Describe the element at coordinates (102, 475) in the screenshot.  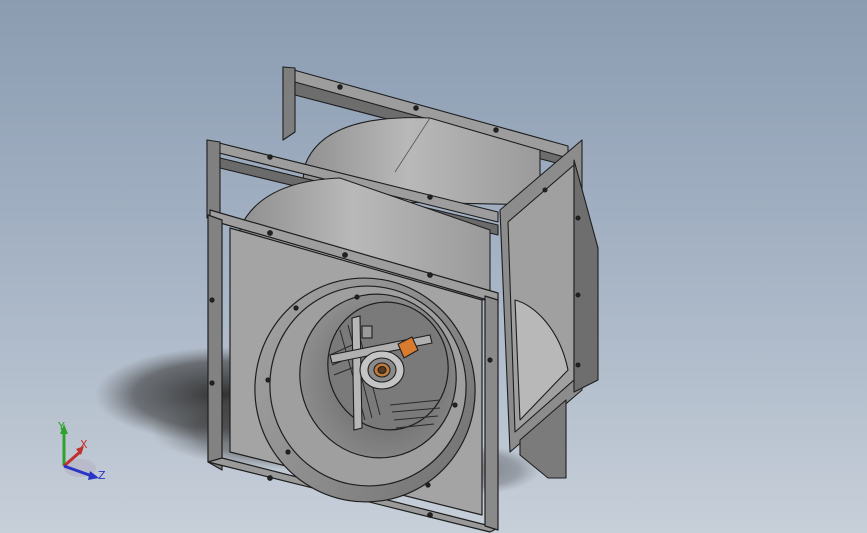
I see `z-axis-label: Z` at that location.